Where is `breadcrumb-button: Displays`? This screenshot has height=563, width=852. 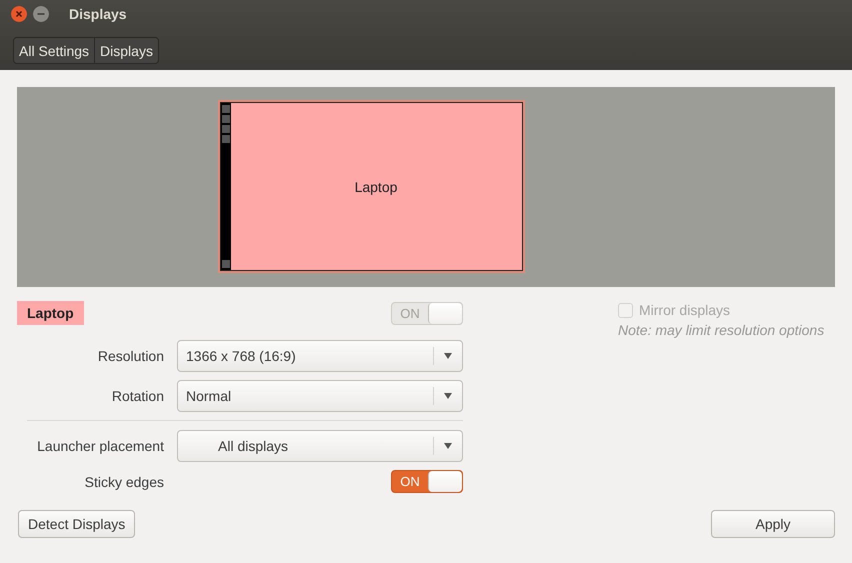
breadcrumb-button: Displays is located at coordinates (126, 50).